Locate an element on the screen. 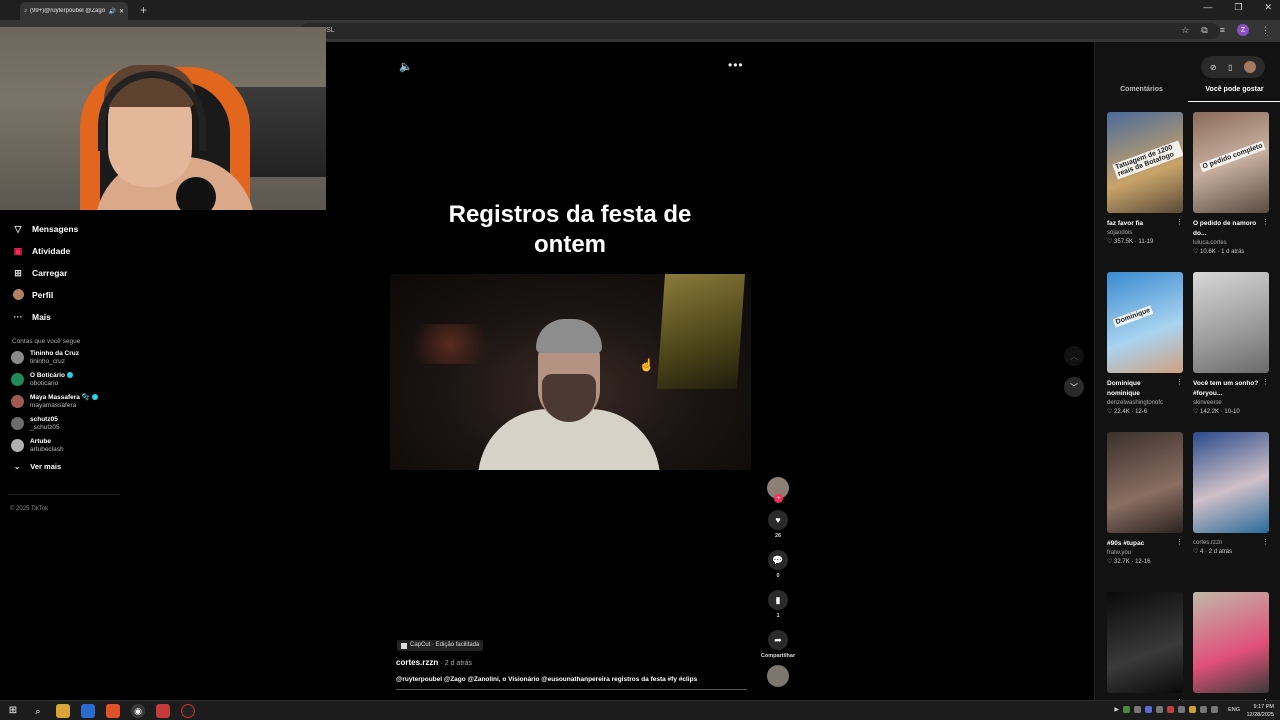 The height and width of the screenshot is (720, 1280). see-more-button: ⌄ Ver mais is located at coordinates (65, 466).